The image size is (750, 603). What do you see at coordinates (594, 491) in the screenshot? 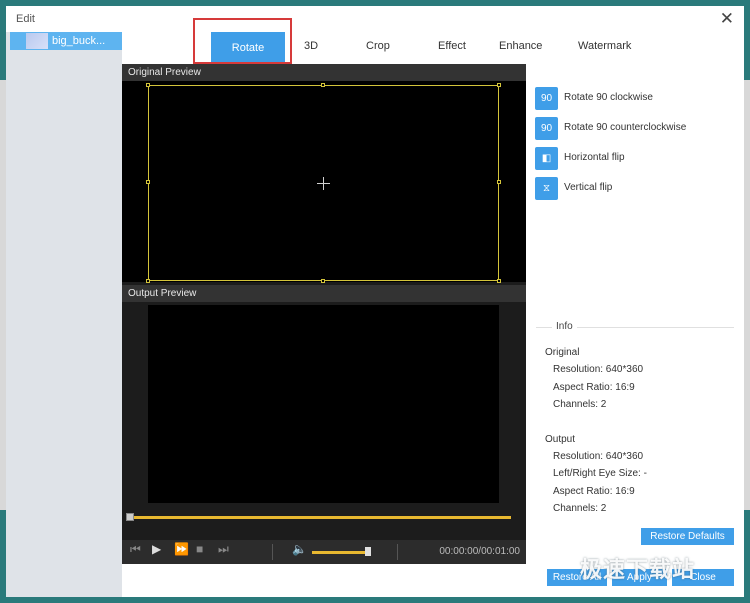
I see `output-aspect-ratio: Aspect Ratio: 16:9` at bounding box center [594, 491].